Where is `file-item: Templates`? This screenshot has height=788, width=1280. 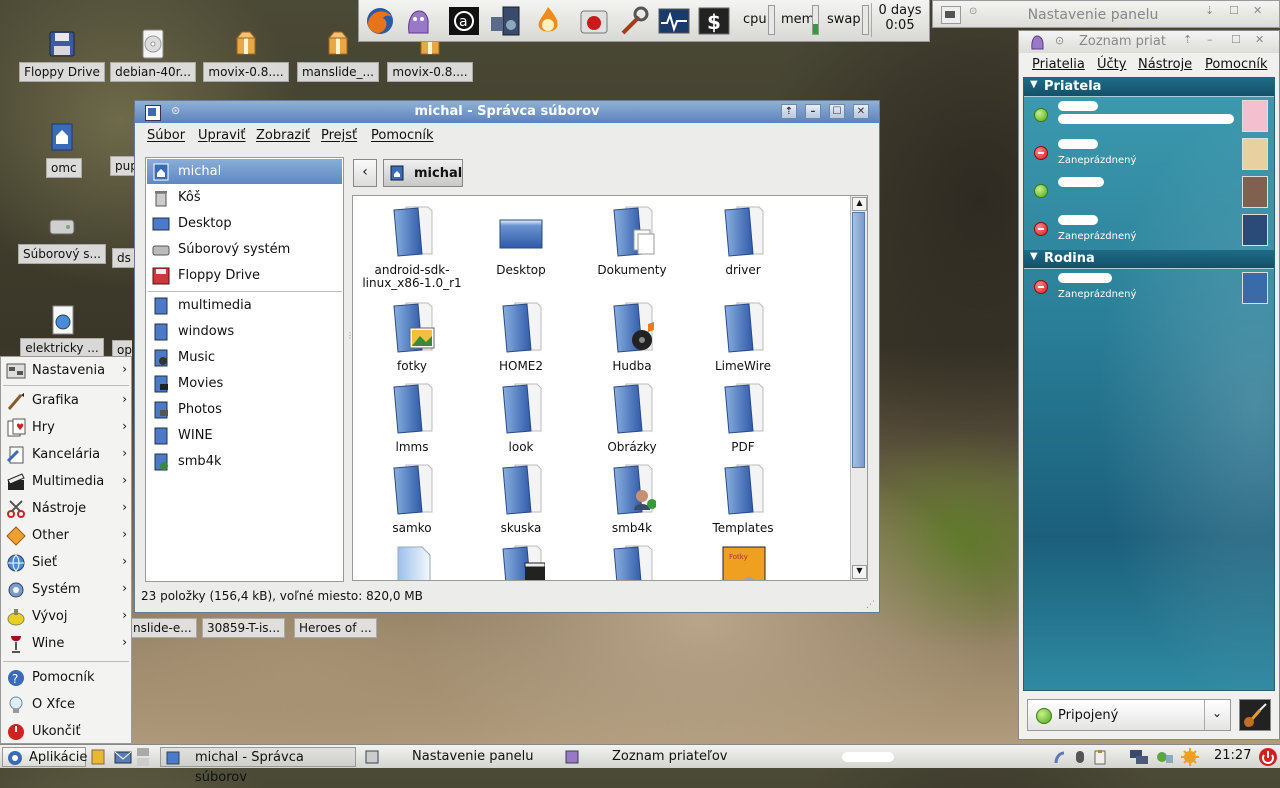
file-item: Templates is located at coordinates (743, 498).